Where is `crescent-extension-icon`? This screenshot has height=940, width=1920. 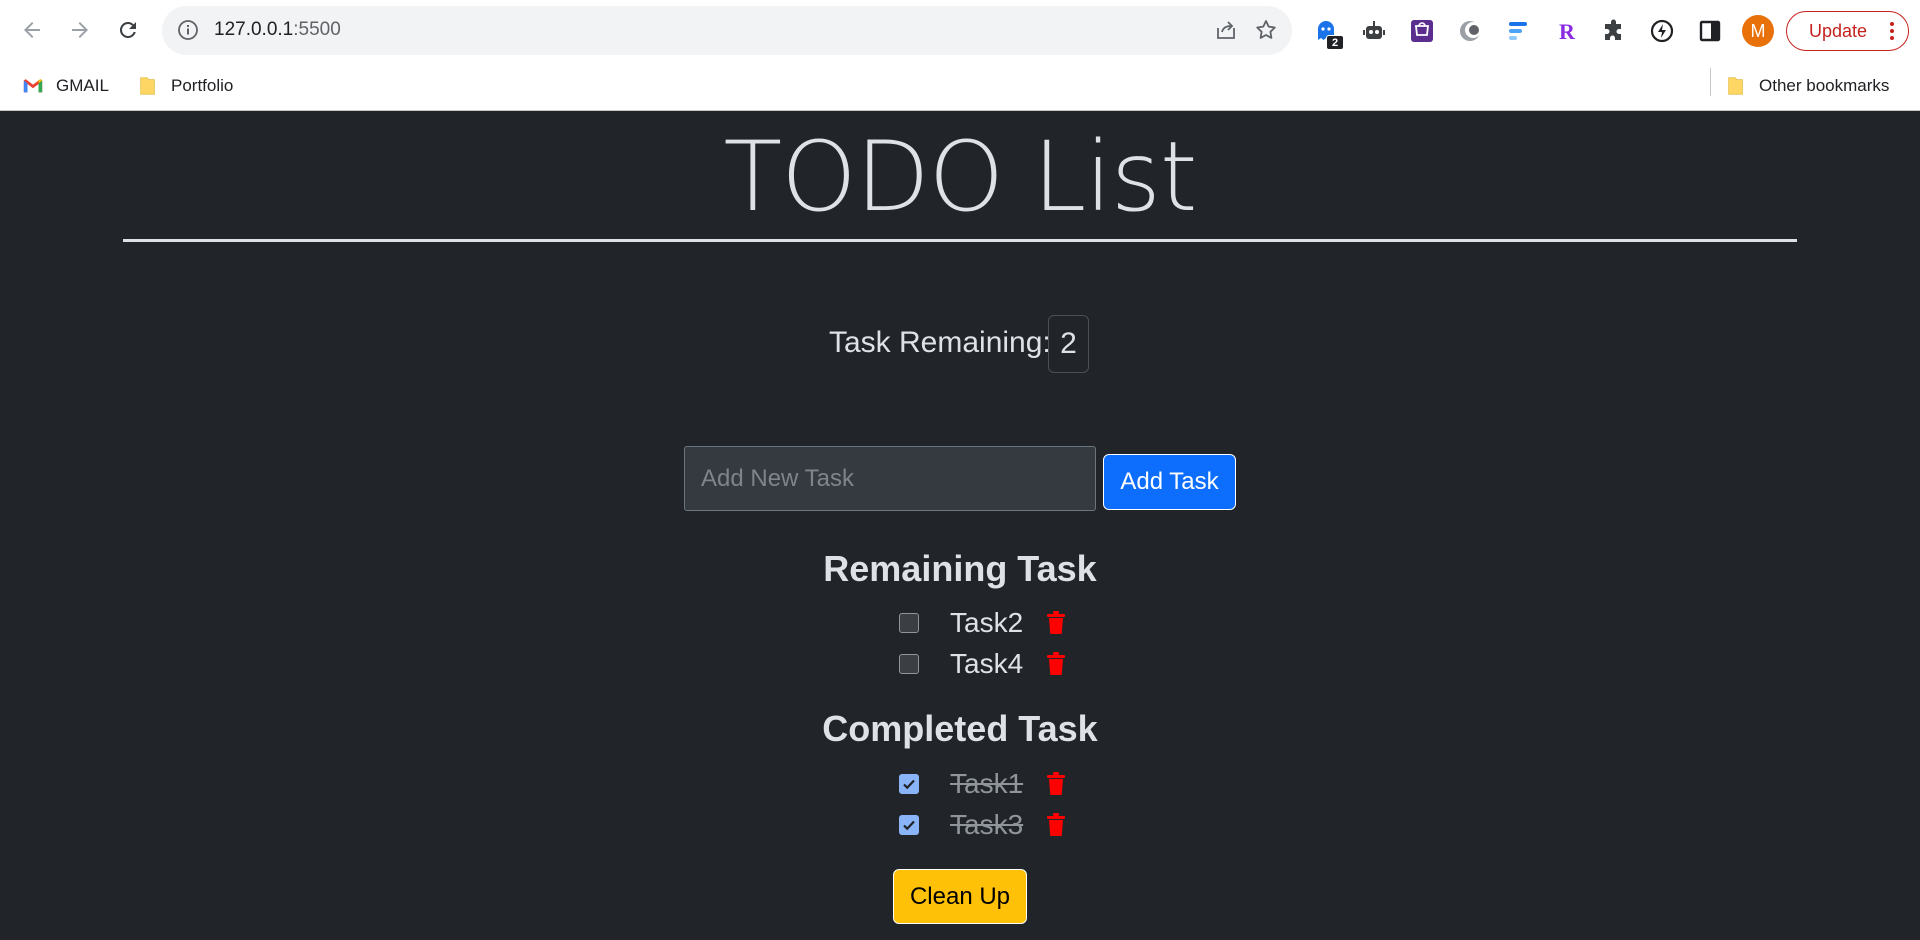
crescent-extension-icon is located at coordinates (1470, 31).